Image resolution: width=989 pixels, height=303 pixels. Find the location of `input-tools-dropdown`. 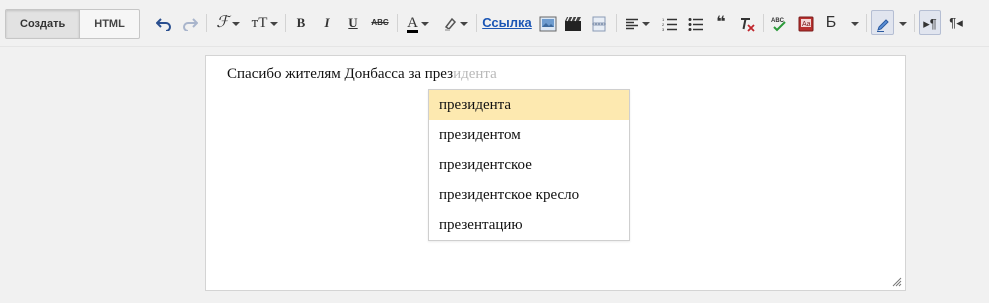

input-tools-dropdown is located at coordinates (855, 23).